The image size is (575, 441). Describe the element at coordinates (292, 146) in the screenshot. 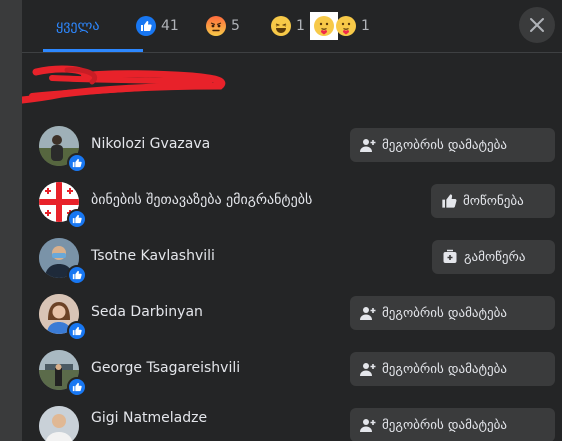

I see `list-item: Nikolozi Gvazava მეგობრის დამატება` at that location.